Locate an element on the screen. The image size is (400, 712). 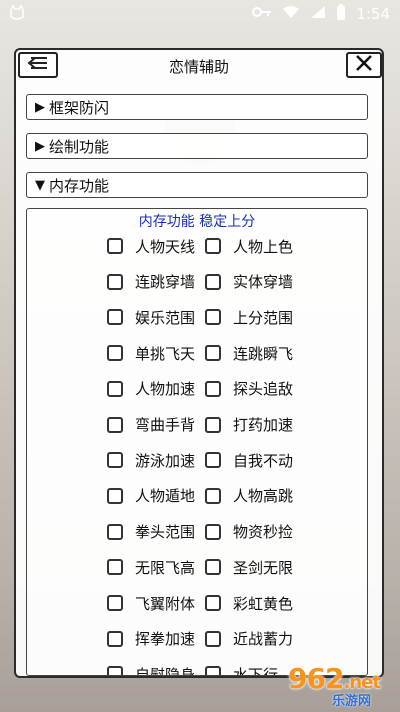
option-toggle: 挥拳加速 is located at coordinates (151, 639).